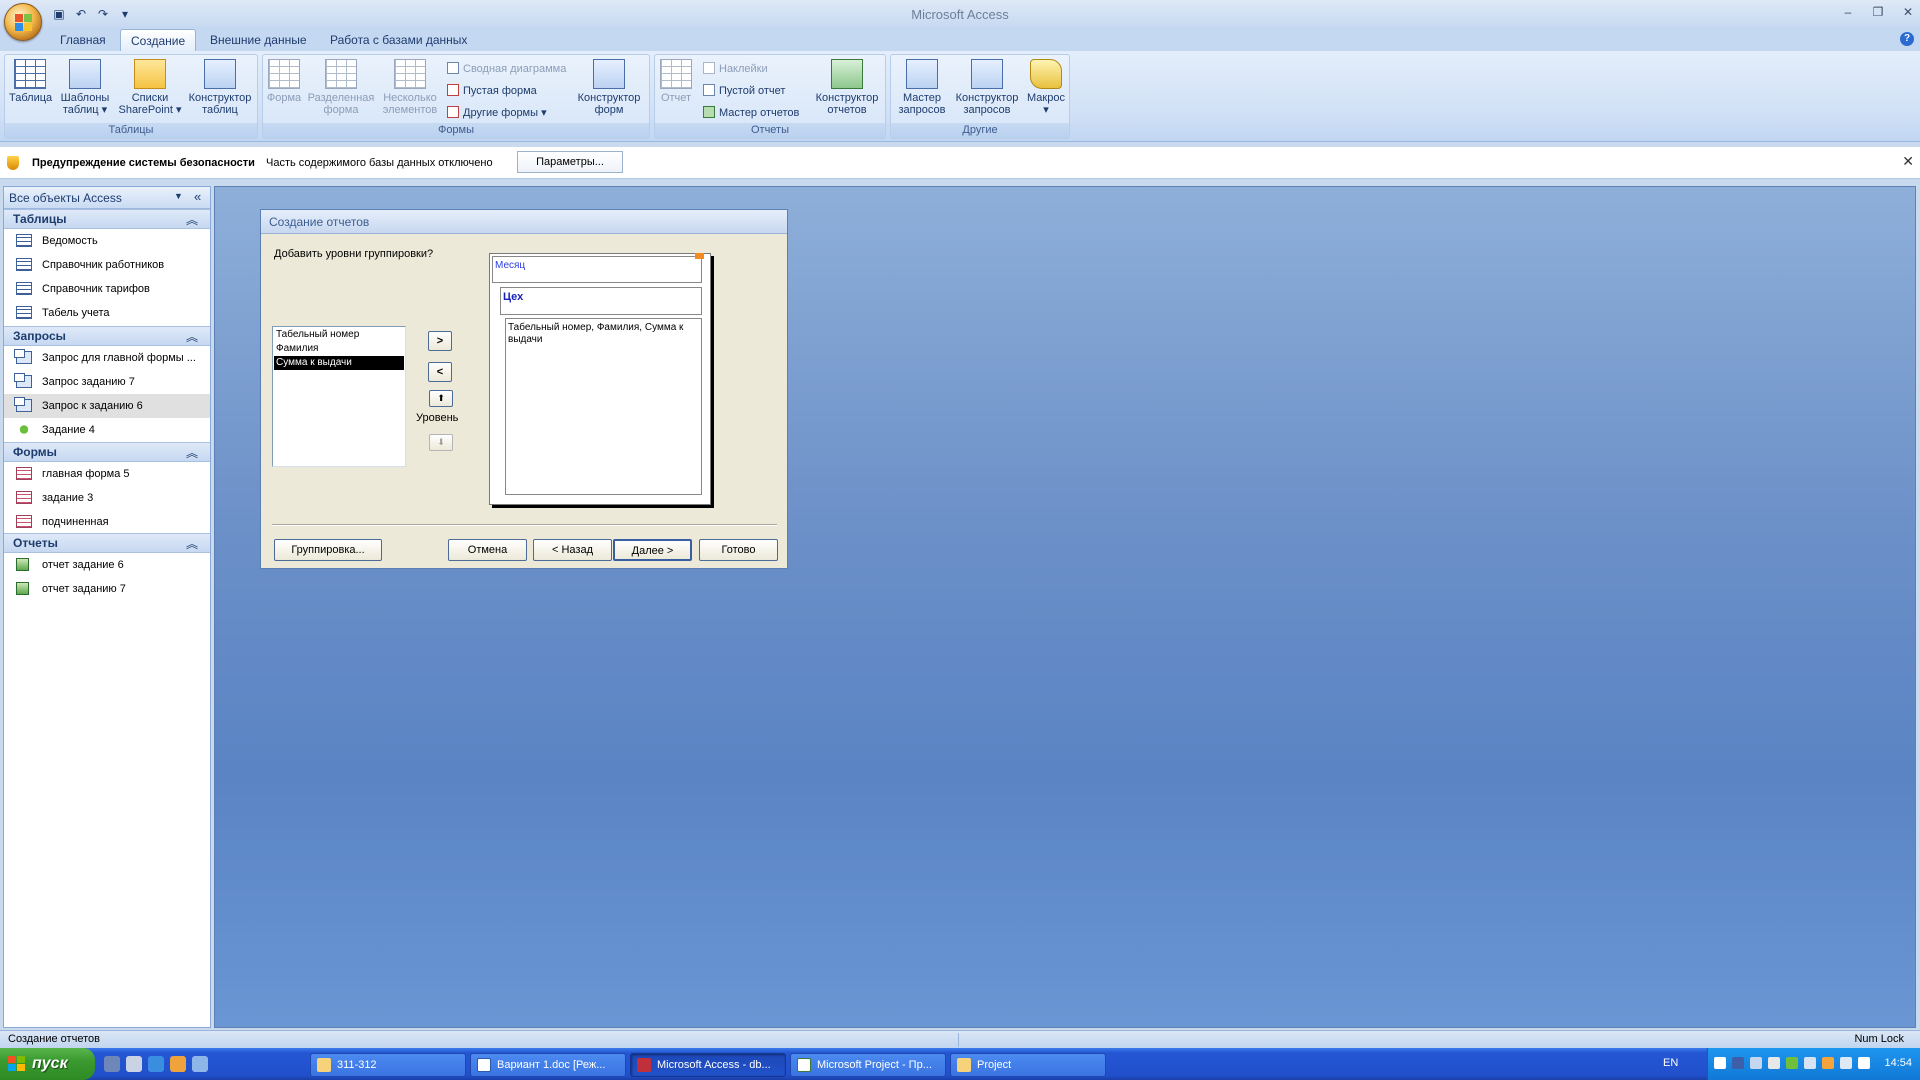  What do you see at coordinates (987, 74) in the screenshot?
I see `query-design-icon` at bounding box center [987, 74].